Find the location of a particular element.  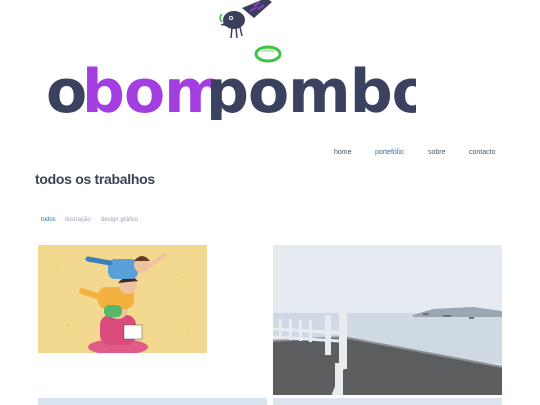

nav-item-contacto: contacto is located at coordinates (482, 153).